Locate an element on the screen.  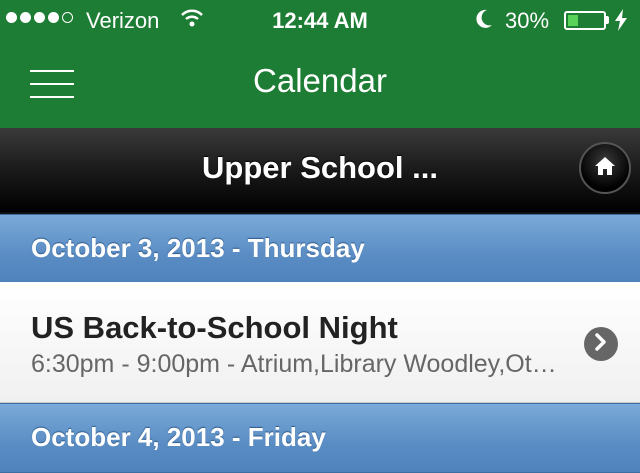
battery-percent: 30% is located at coordinates (527, 20).